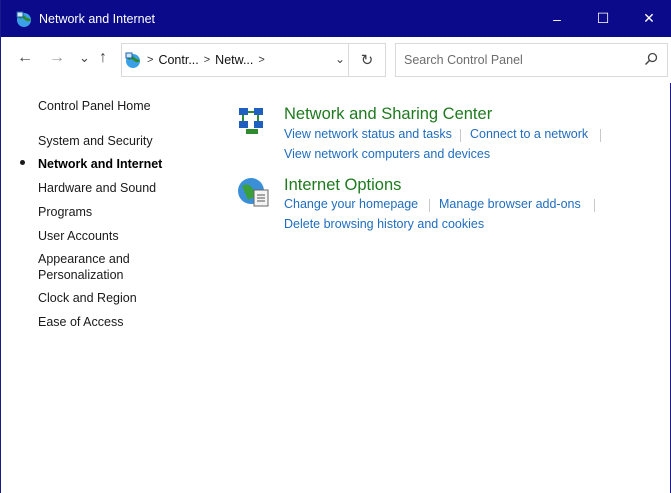 The image size is (671, 493). What do you see at coordinates (87, 298) in the screenshot?
I see `sidebar-item-clock-and-region: Clock and Region` at bounding box center [87, 298].